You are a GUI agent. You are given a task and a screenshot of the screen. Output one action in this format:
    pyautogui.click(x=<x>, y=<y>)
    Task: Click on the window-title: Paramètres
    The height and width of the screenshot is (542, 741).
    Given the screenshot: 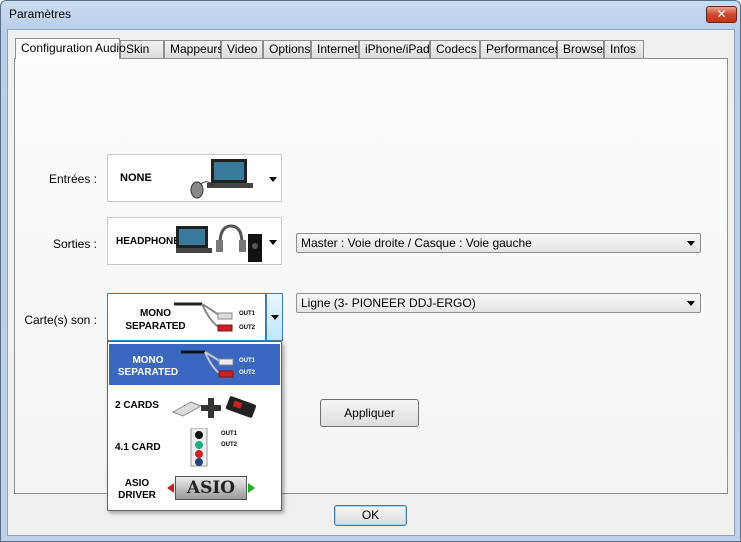 What is the action you would take?
    pyautogui.click(x=40, y=14)
    